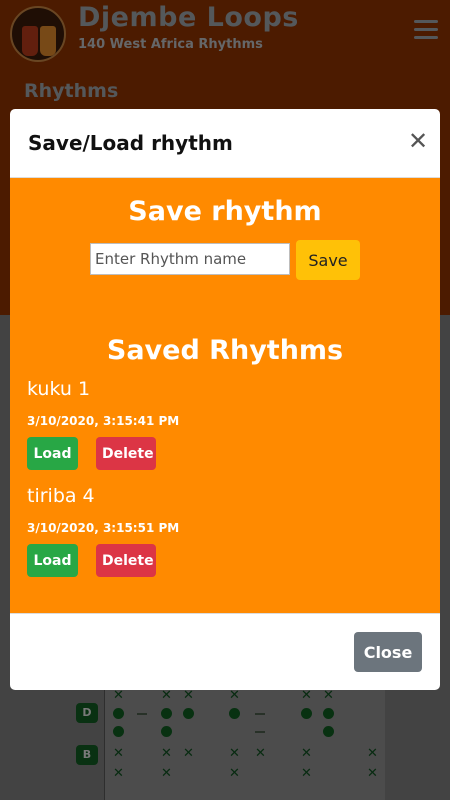  I want to click on rhythm-name: kuku 1, so click(59, 389).